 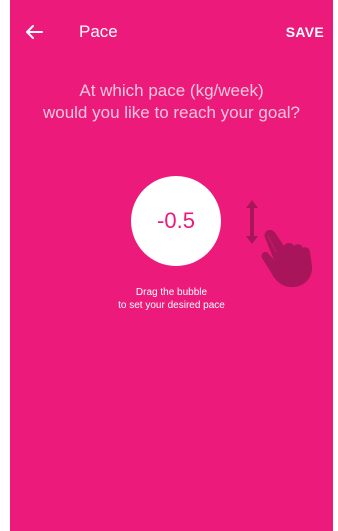 I want to click on save-button: SAVE, so click(x=305, y=32).